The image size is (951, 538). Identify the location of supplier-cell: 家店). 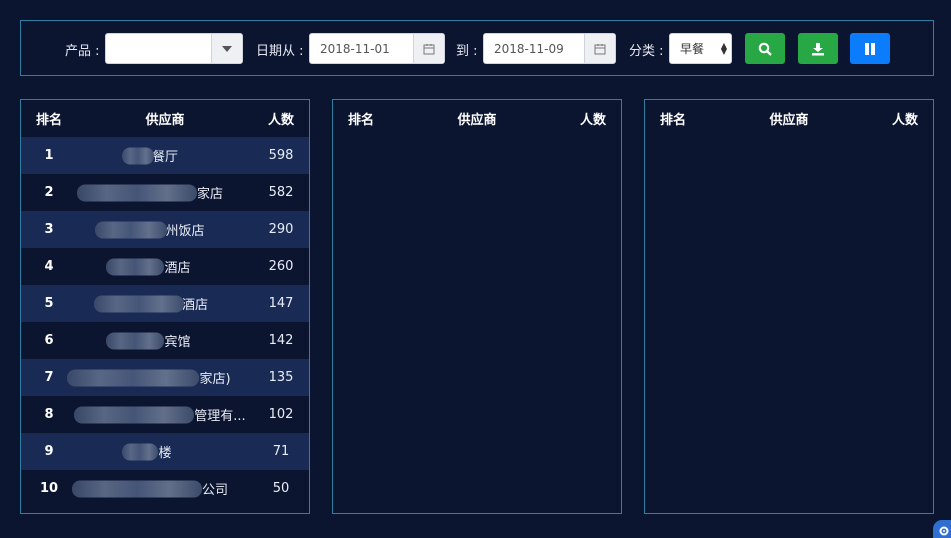
(160, 377).